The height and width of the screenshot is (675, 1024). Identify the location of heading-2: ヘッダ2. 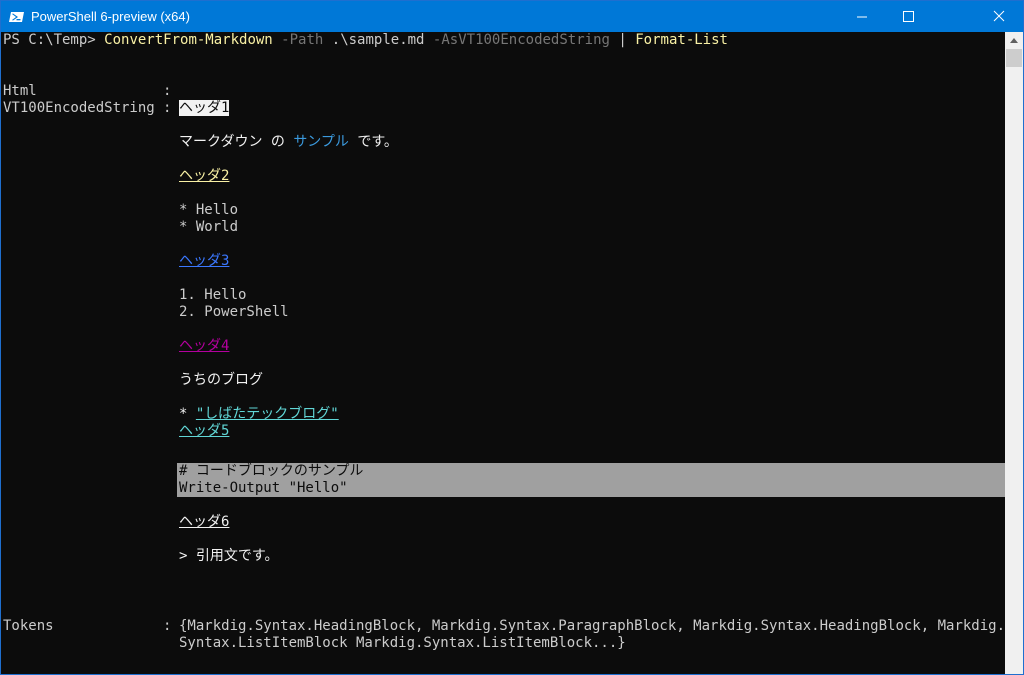
(204, 176).